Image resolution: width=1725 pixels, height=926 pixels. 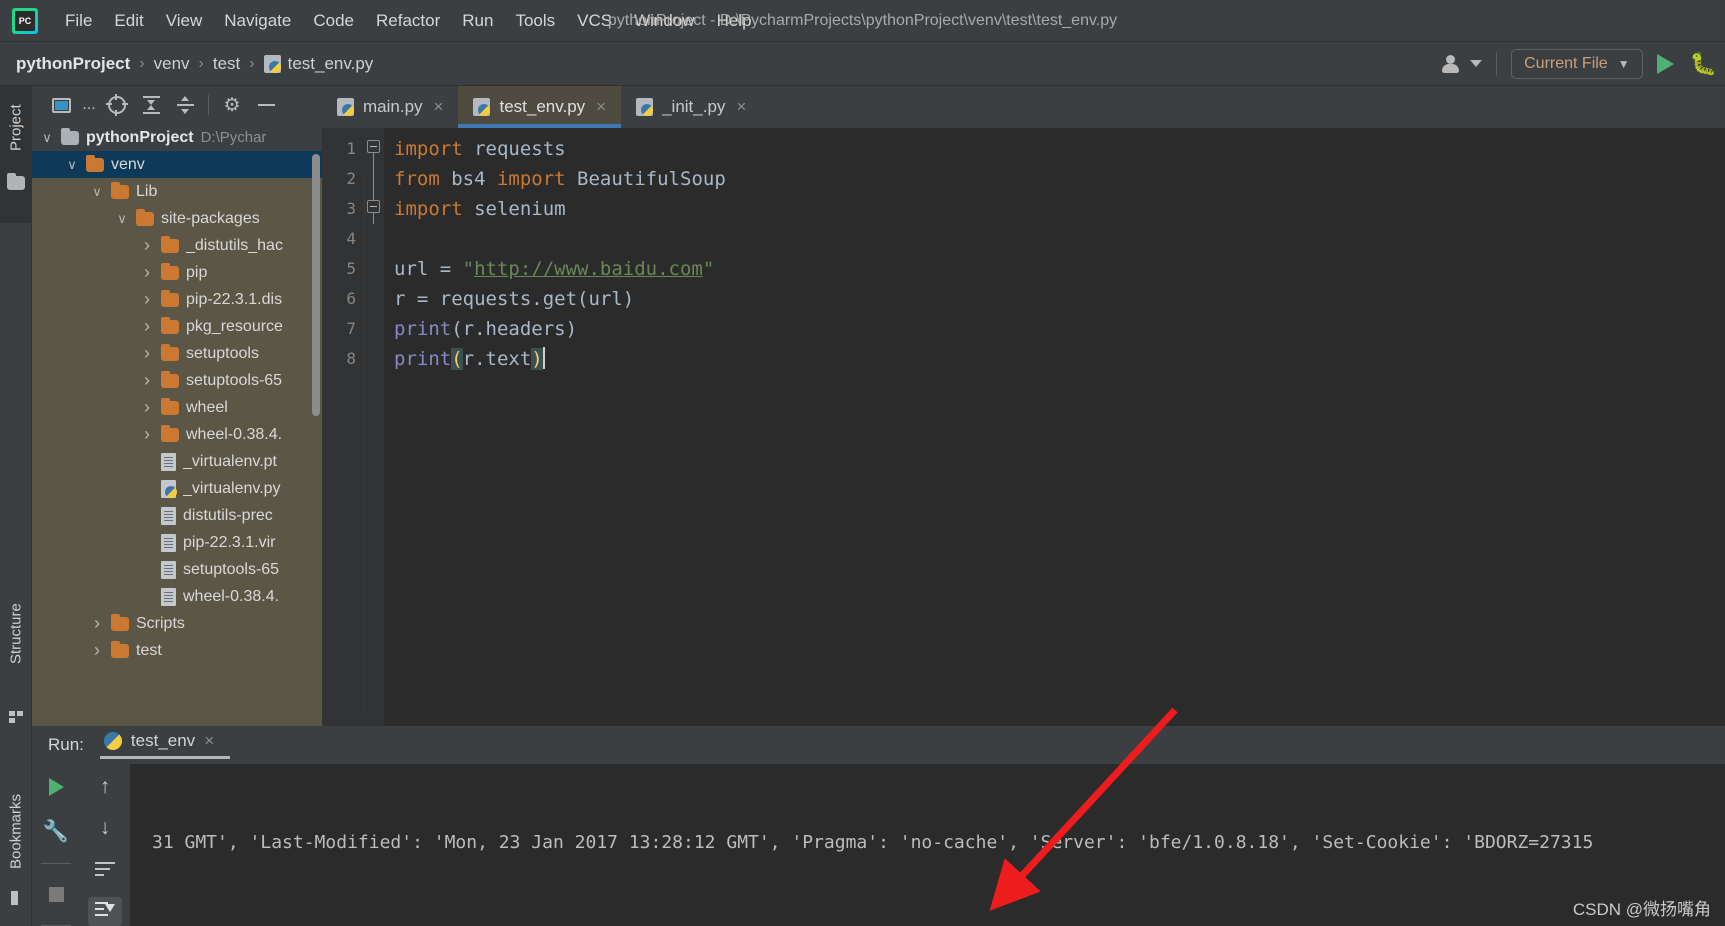 What do you see at coordinates (177, 488) in the screenshot?
I see `tree-item--virtualenv-py: _virtualenv.py` at bounding box center [177, 488].